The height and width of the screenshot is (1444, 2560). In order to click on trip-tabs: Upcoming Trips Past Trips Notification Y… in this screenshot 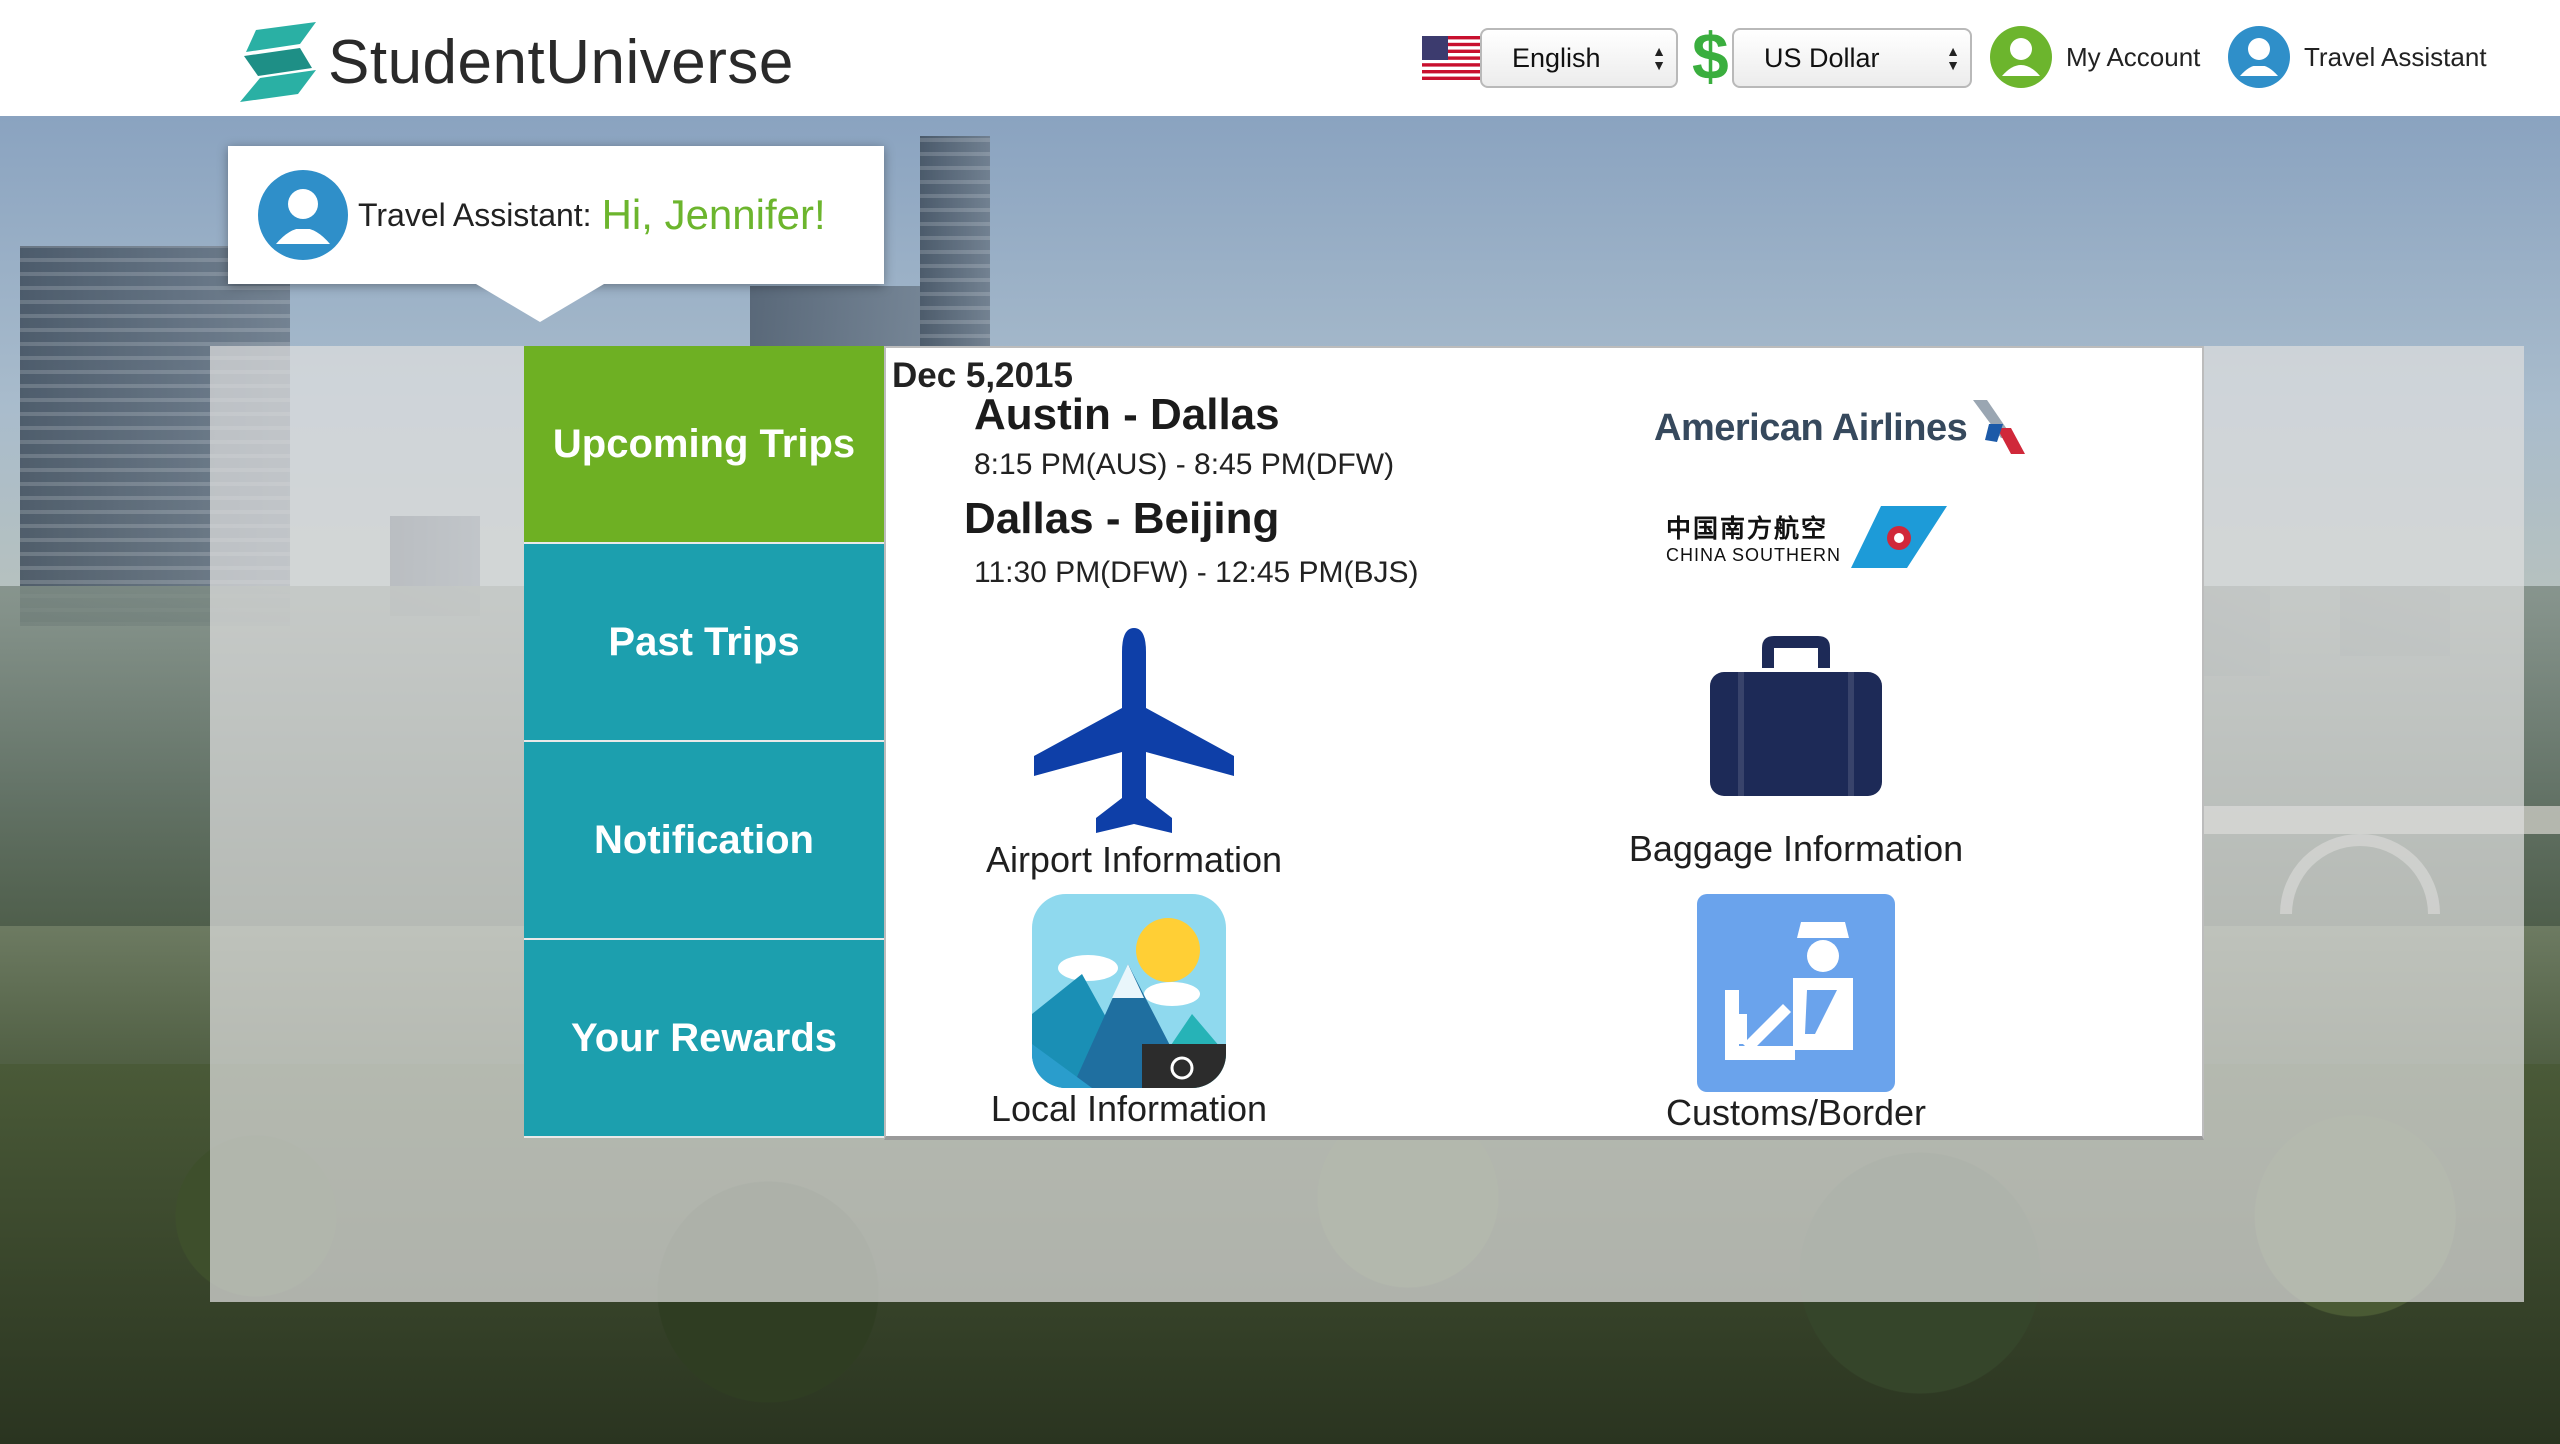, I will do `click(704, 743)`.